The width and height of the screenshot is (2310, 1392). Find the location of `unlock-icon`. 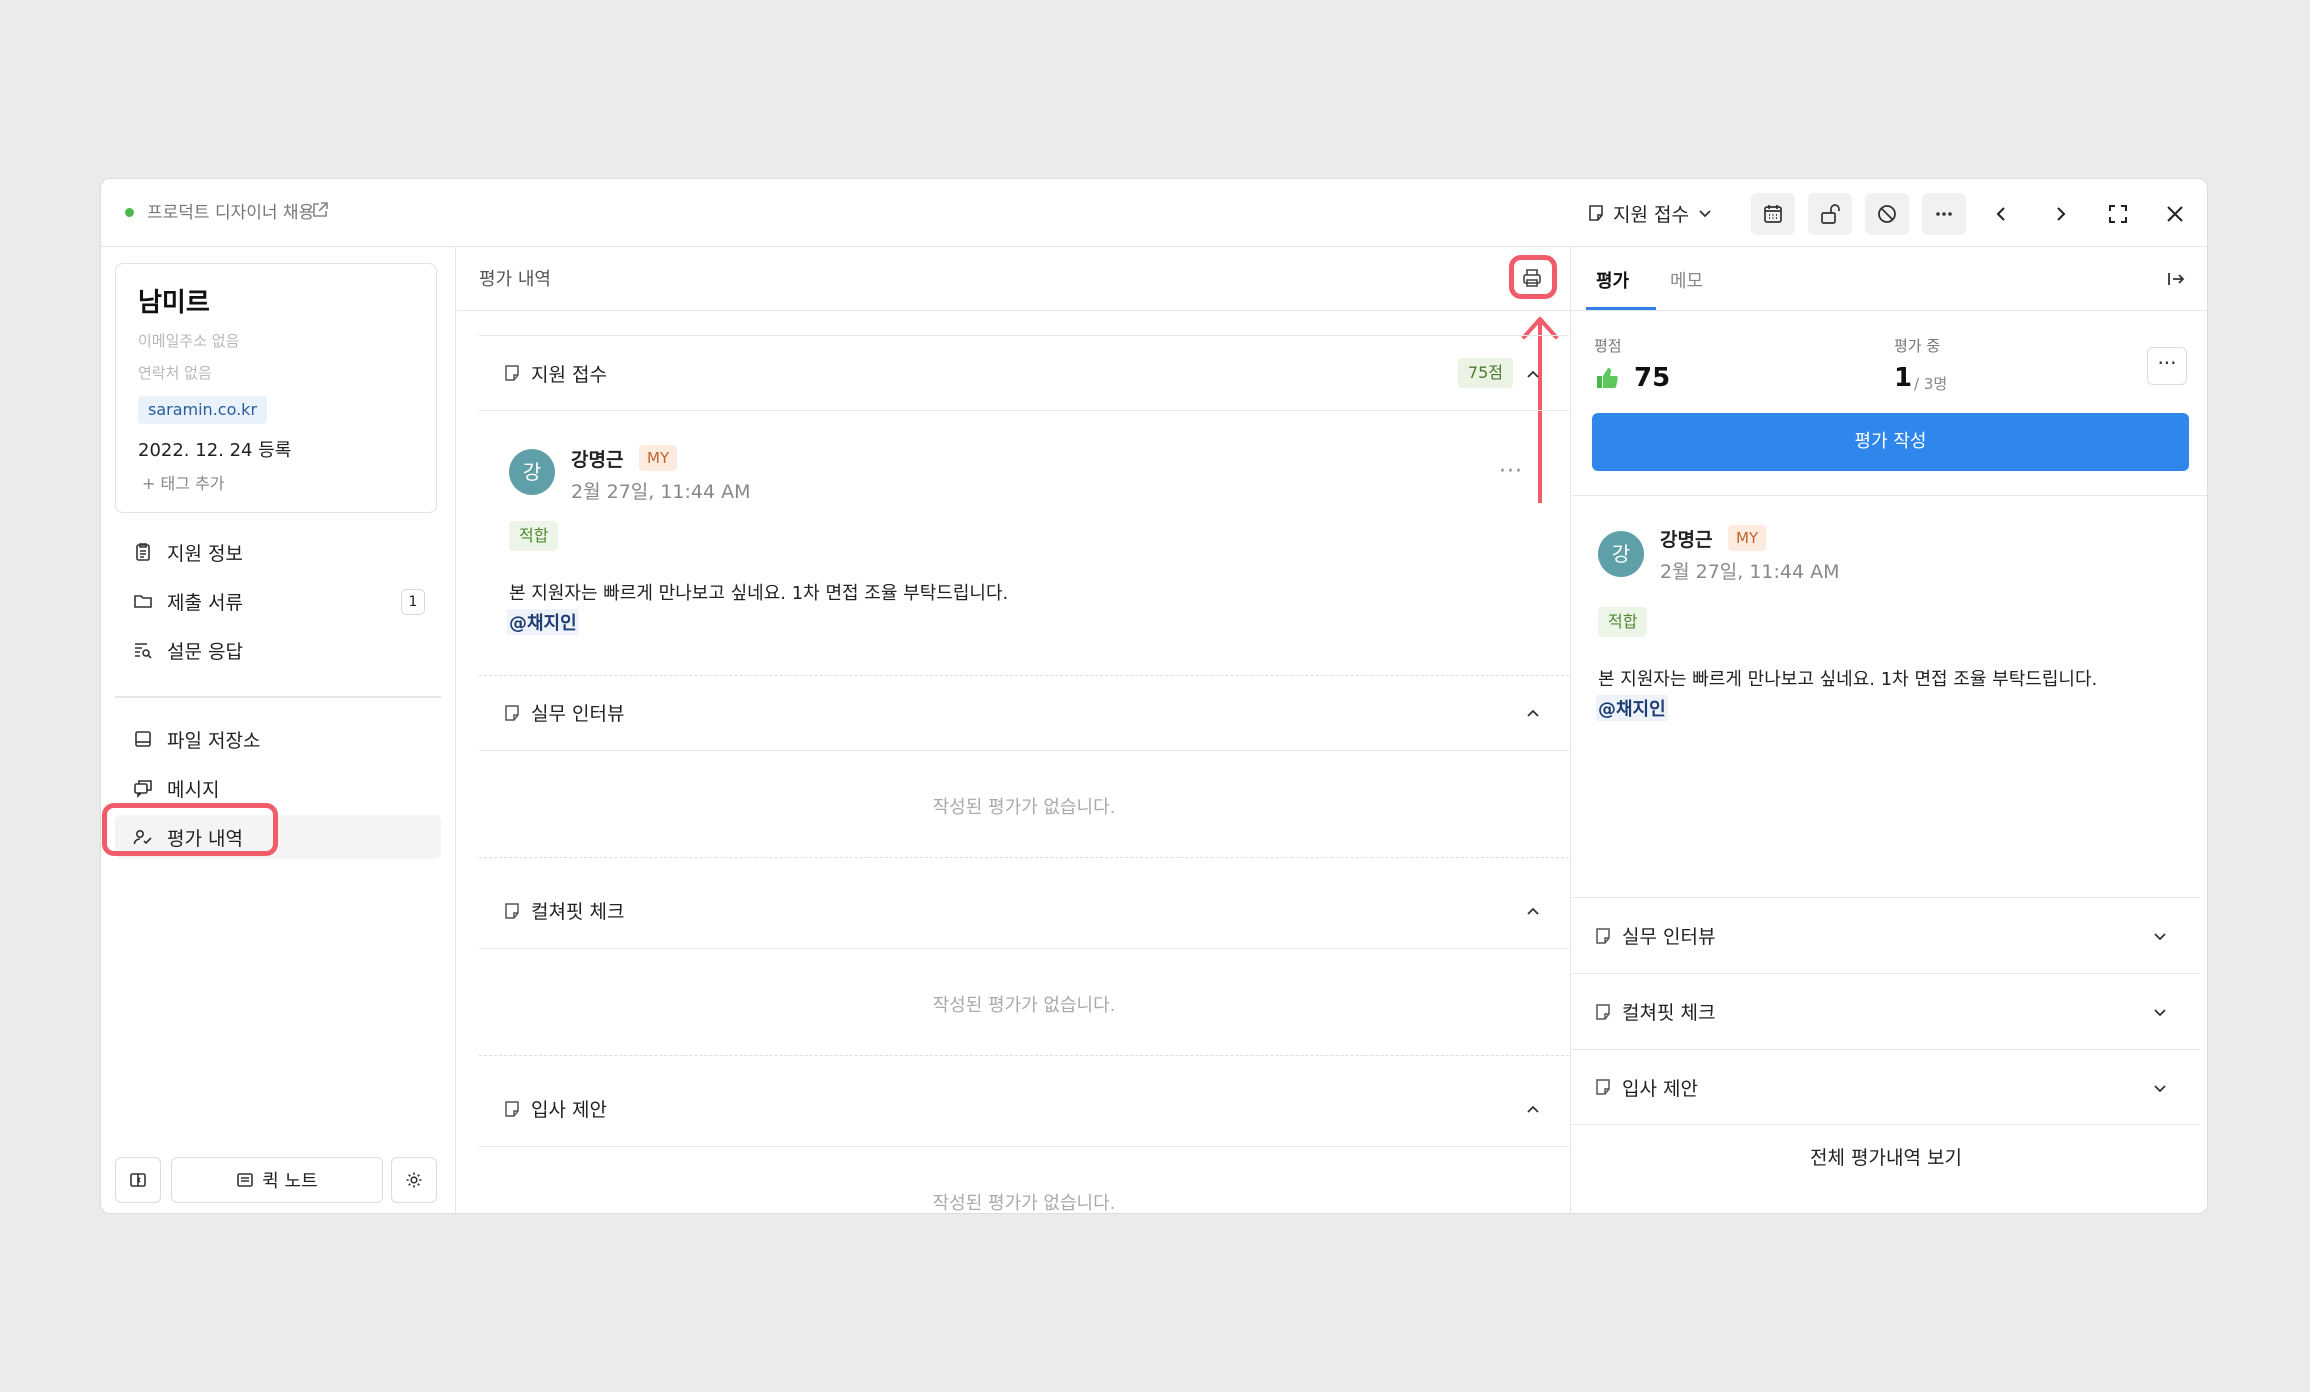

unlock-icon is located at coordinates (1830, 214).